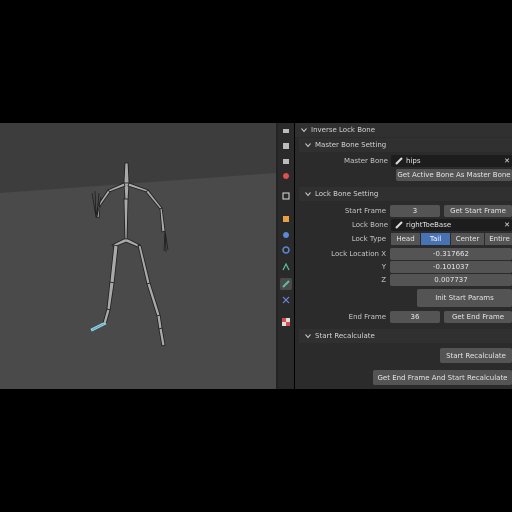 The height and width of the screenshot is (512, 512). What do you see at coordinates (415, 317) in the screenshot?
I see `end-frame-field: 36` at bounding box center [415, 317].